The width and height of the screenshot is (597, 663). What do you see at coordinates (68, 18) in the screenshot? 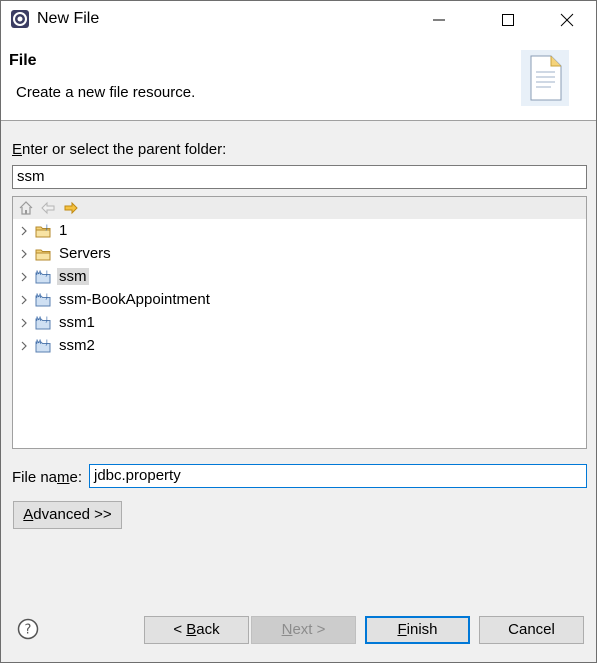
I see `window-title: New File` at bounding box center [68, 18].